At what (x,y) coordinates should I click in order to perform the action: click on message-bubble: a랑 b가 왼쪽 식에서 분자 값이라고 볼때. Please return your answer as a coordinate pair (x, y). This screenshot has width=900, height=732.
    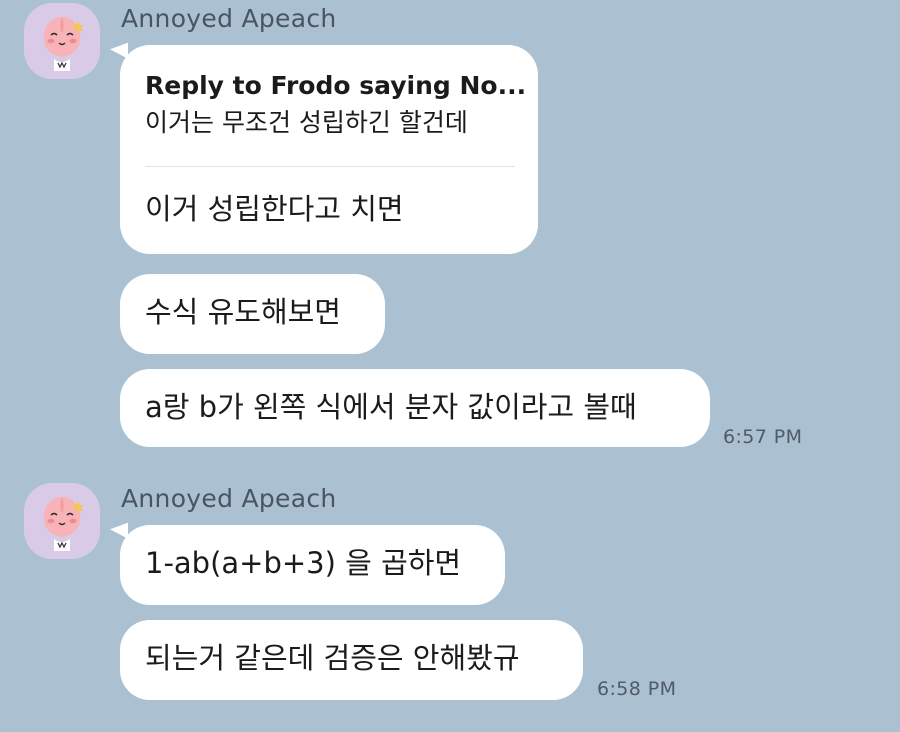
    Looking at the image, I should click on (415, 408).